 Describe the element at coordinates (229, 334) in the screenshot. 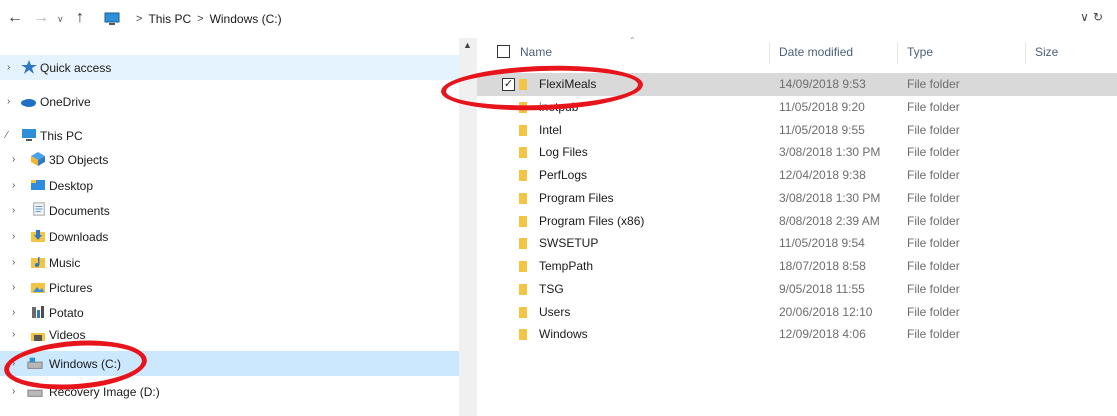

I see `sidebar-item-videos: › Videos` at that location.